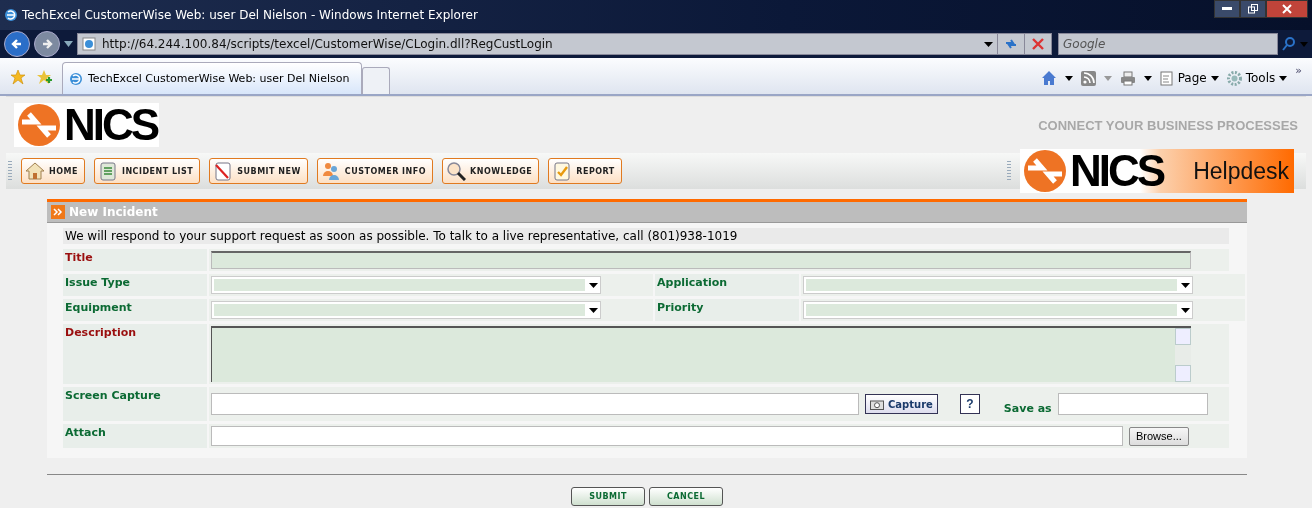  What do you see at coordinates (223, 171) in the screenshot?
I see `clipboard-pen-icon` at bounding box center [223, 171].